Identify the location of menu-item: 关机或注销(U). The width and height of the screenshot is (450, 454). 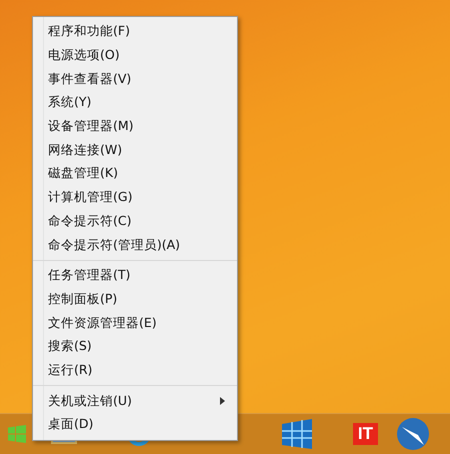
(135, 401).